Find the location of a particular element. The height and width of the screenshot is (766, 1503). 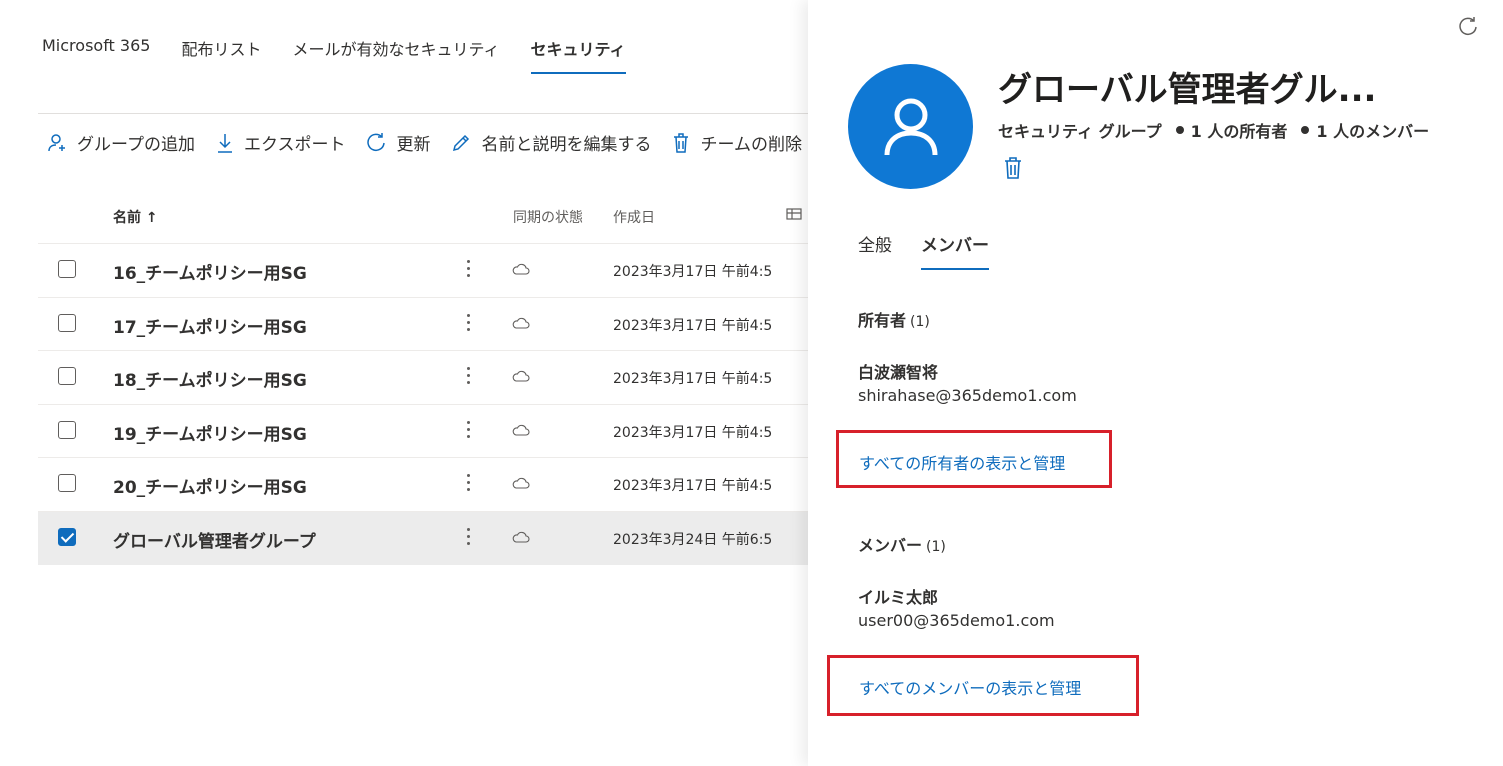

group-type: セキュリティ グループ is located at coordinates (1080, 131).